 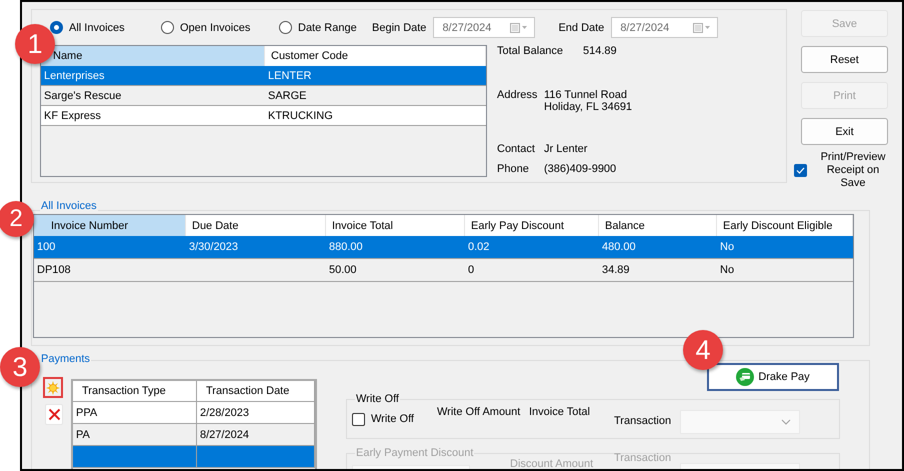 What do you see at coordinates (414, 453) in the screenshot?
I see `group-title: Early Payment Discount` at bounding box center [414, 453].